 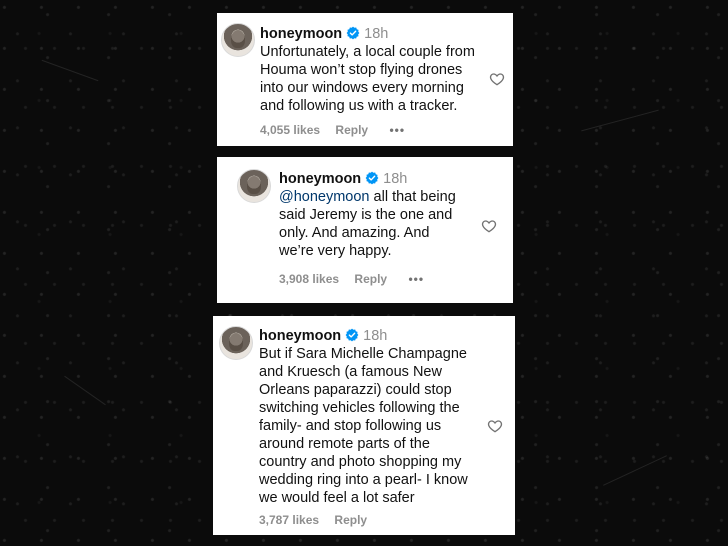 What do you see at coordinates (361, 70) in the screenshot?
I see `comment-line: Houma won’t stop flying drones` at bounding box center [361, 70].